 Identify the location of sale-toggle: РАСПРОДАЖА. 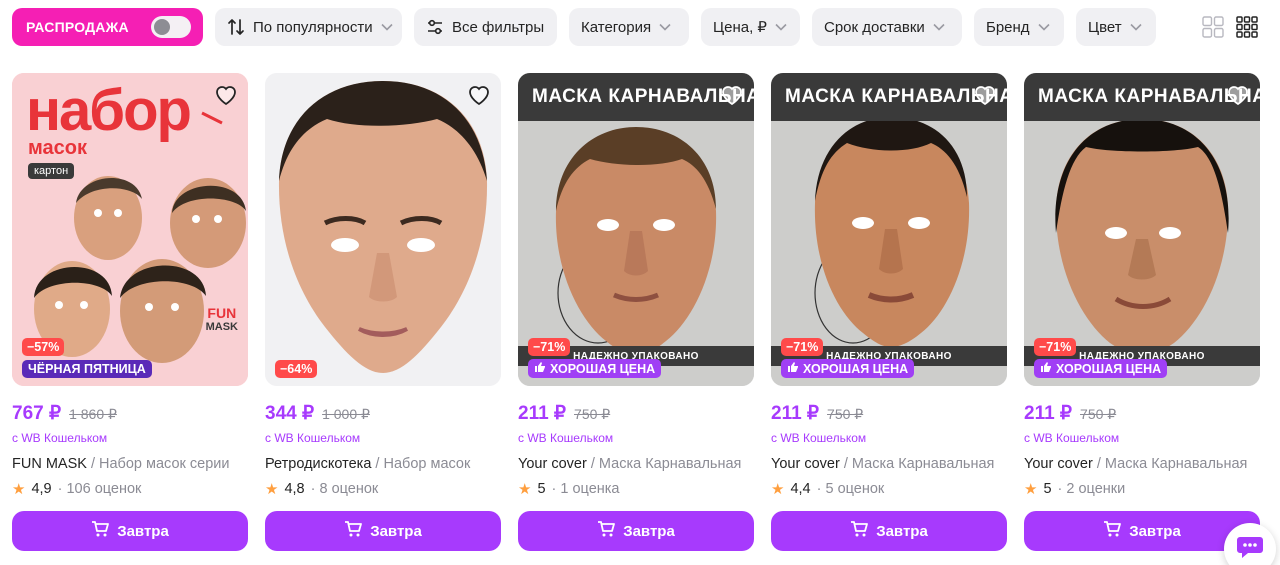
(107, 27).